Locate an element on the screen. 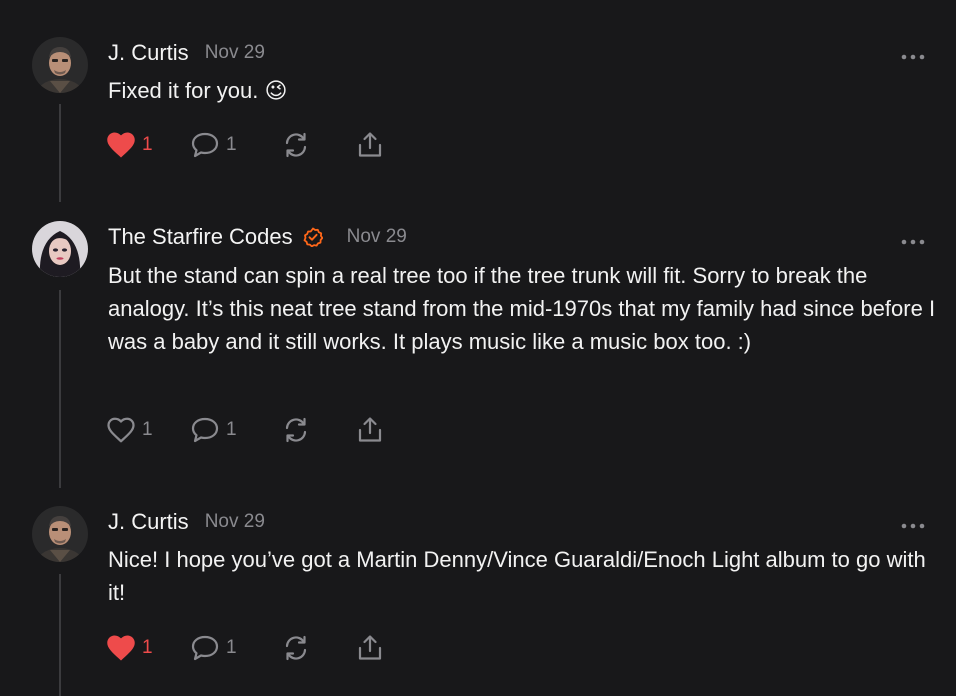 This screenshot has width=956, height=696. avatar is located at coordinates (60, 534).